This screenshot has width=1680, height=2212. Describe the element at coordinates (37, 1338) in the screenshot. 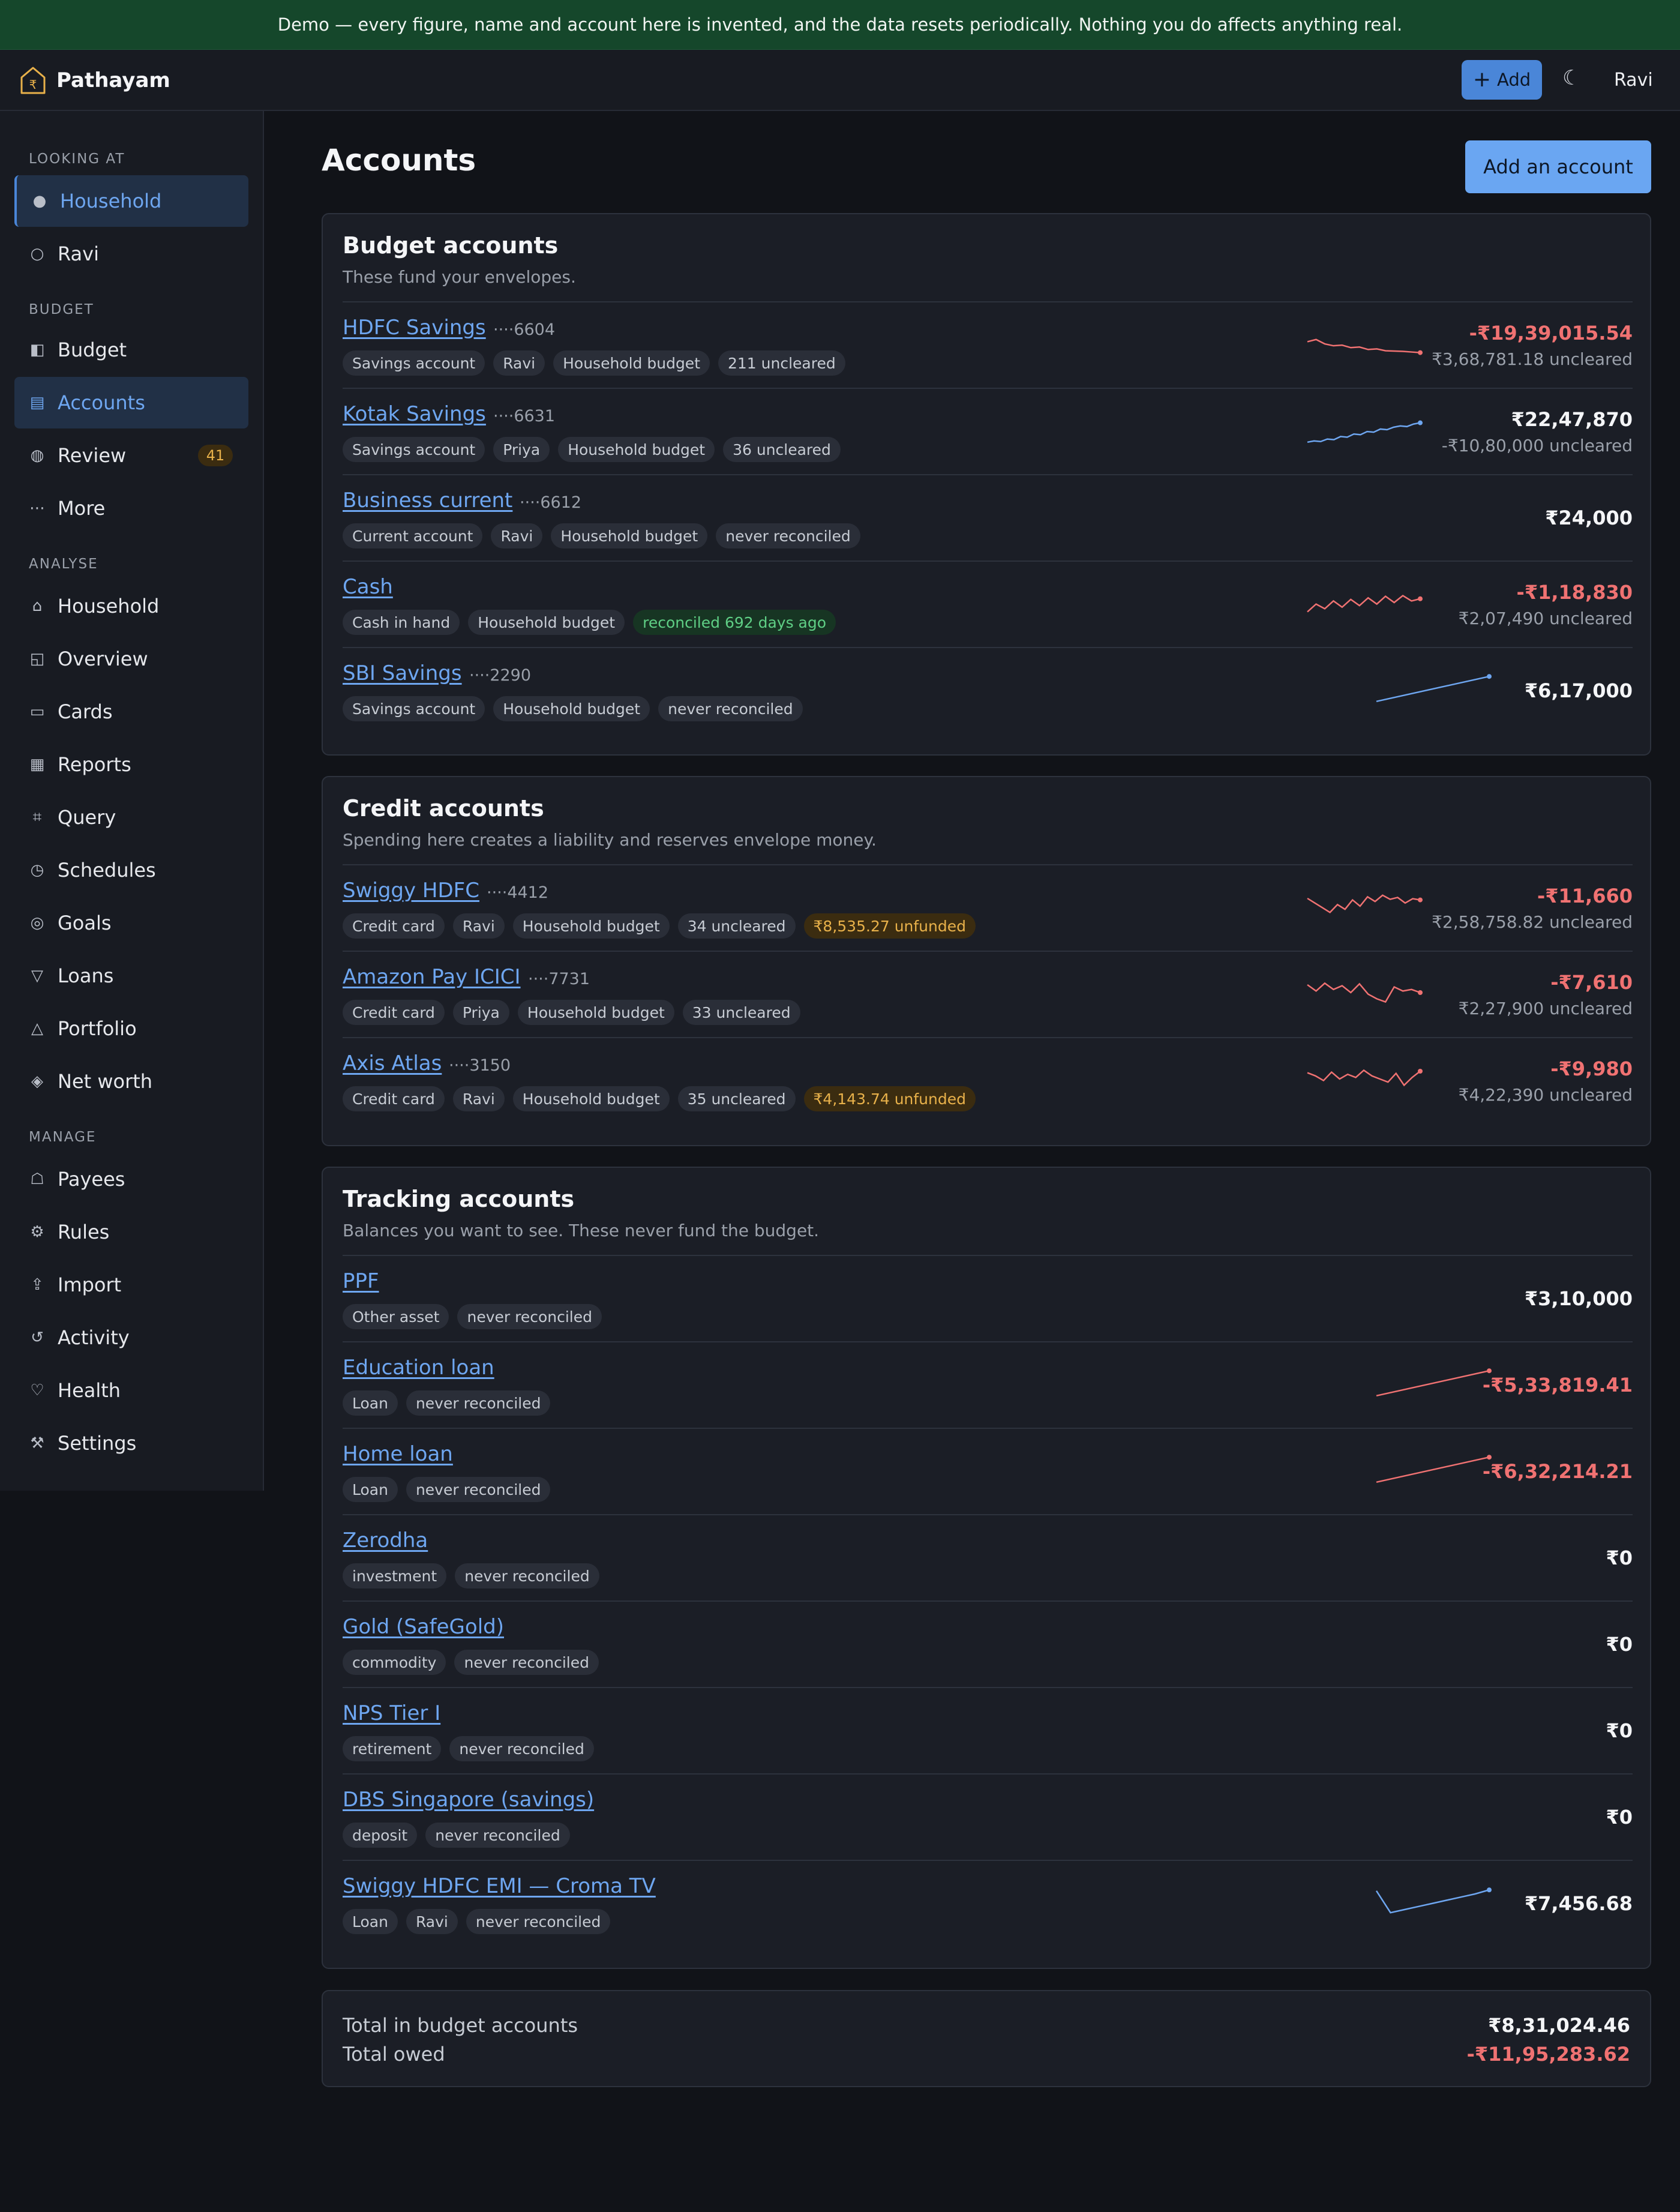

I see `refresh-icon: ↺` at that location.